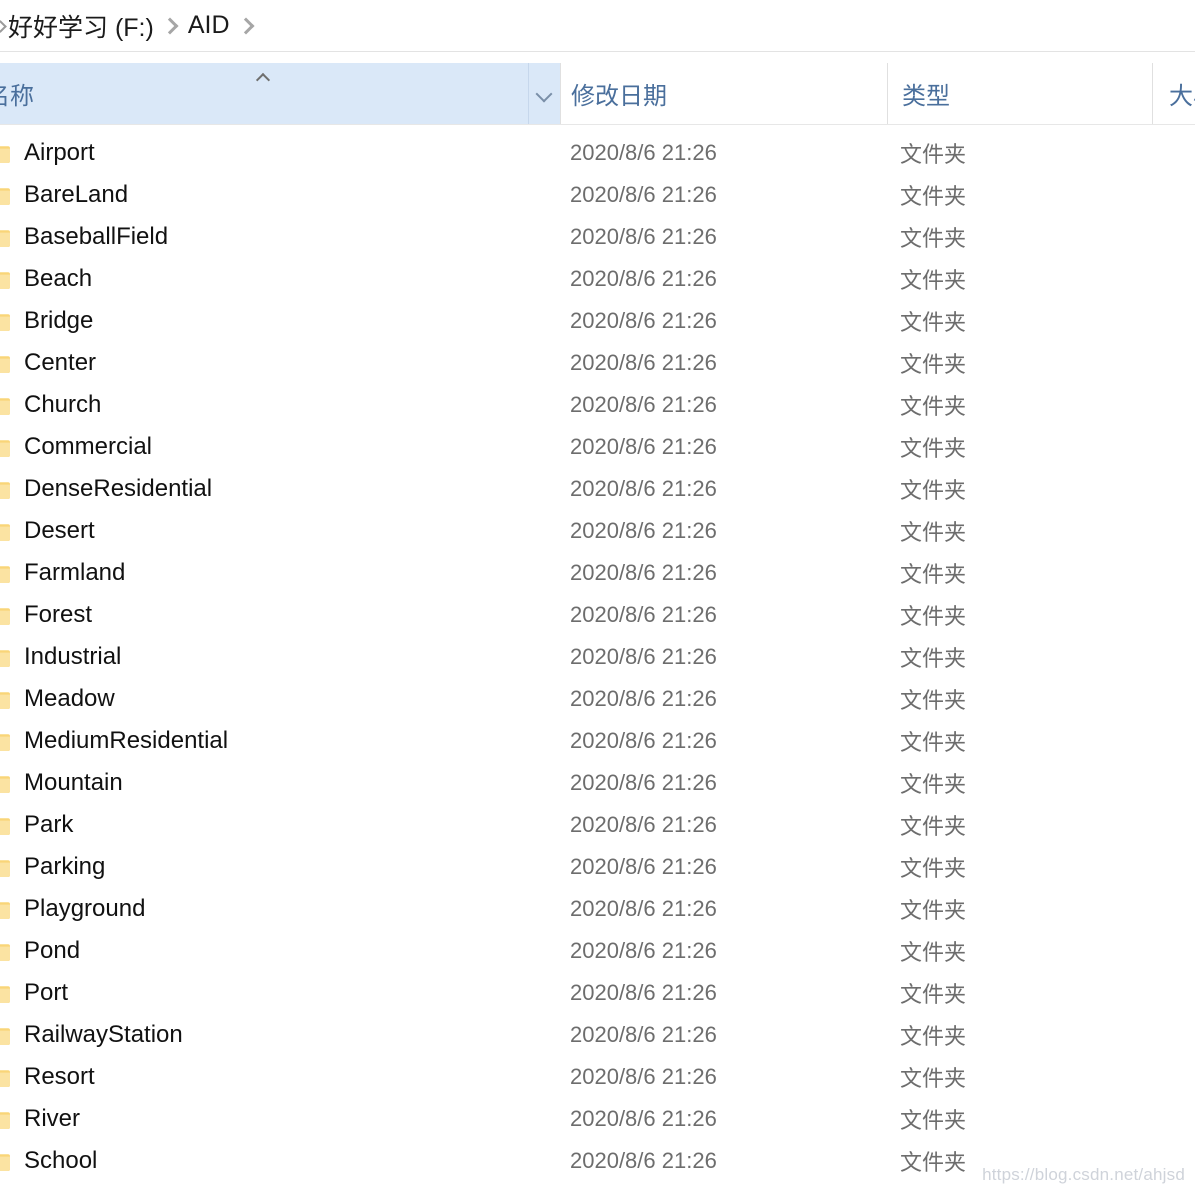 This screenshot has height=1191, width=1195. I want to click on table-row: Forest 2020/8/6 21:26 文件夹, so click(597, 615).